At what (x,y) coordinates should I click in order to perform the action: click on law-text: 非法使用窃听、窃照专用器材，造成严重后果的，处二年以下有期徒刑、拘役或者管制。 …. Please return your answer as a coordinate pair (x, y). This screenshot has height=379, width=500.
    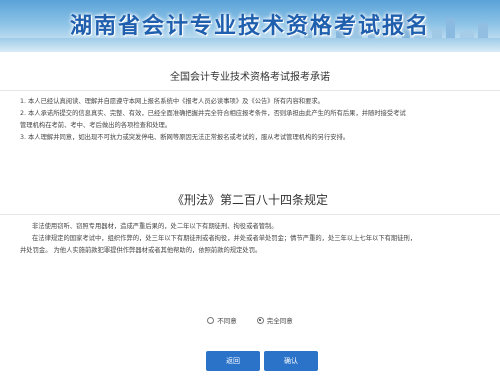
    Looking at the image, I should click on (251, 239).